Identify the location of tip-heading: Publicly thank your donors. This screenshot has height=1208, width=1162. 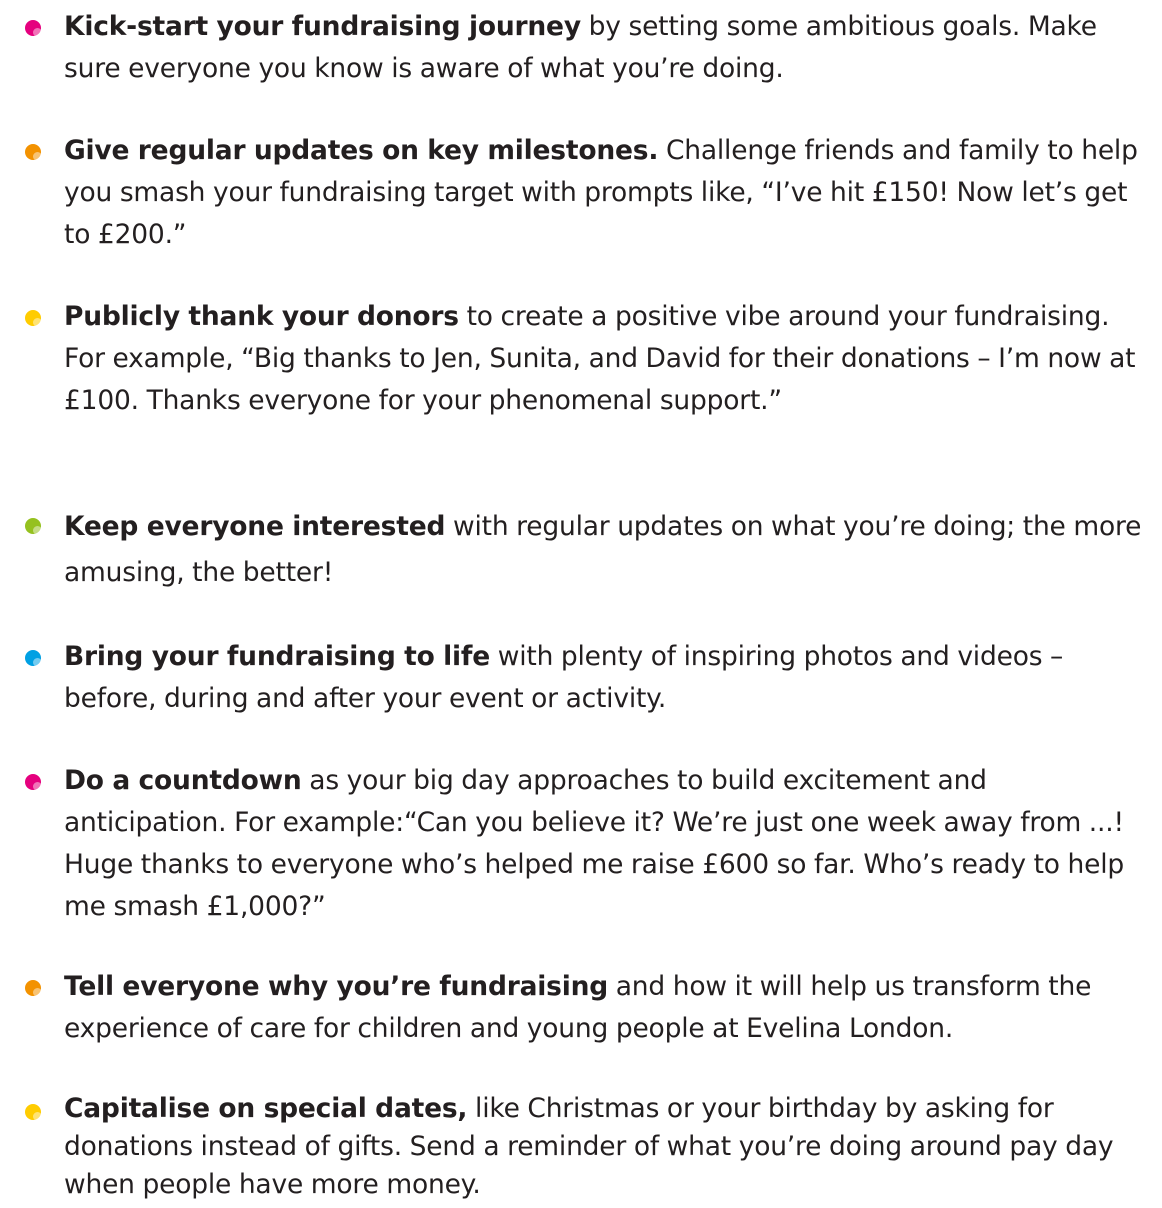
(261, 316).